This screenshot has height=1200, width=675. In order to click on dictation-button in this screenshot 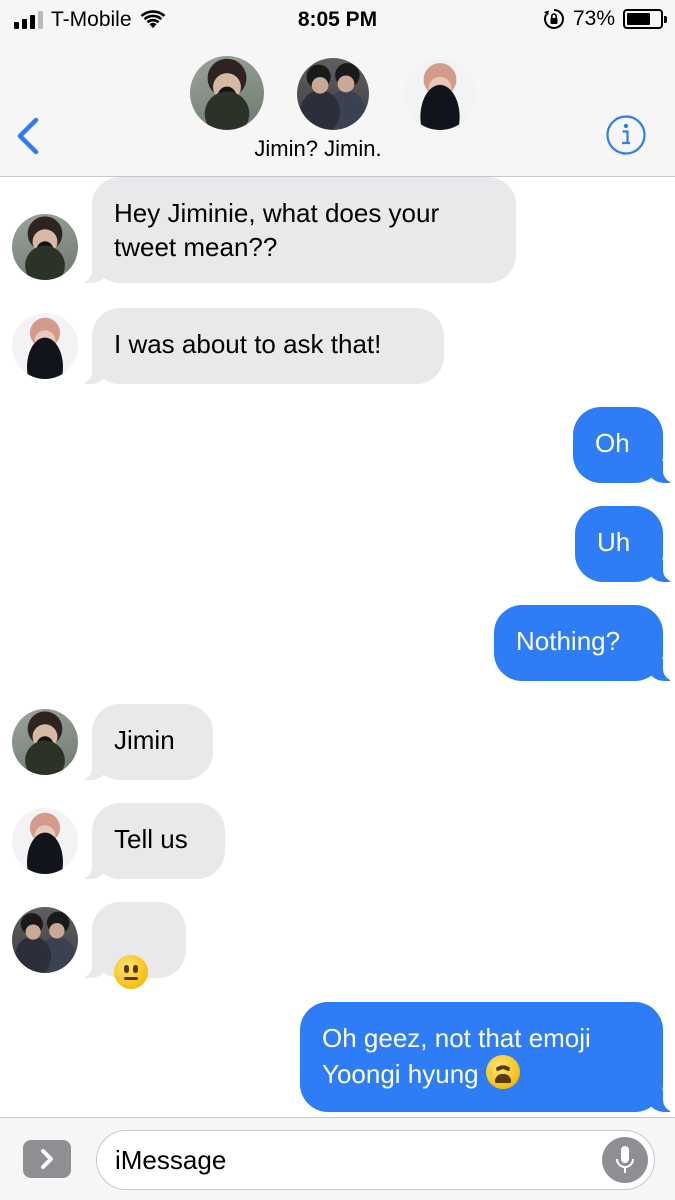, I will do `click(625, 1160)`.